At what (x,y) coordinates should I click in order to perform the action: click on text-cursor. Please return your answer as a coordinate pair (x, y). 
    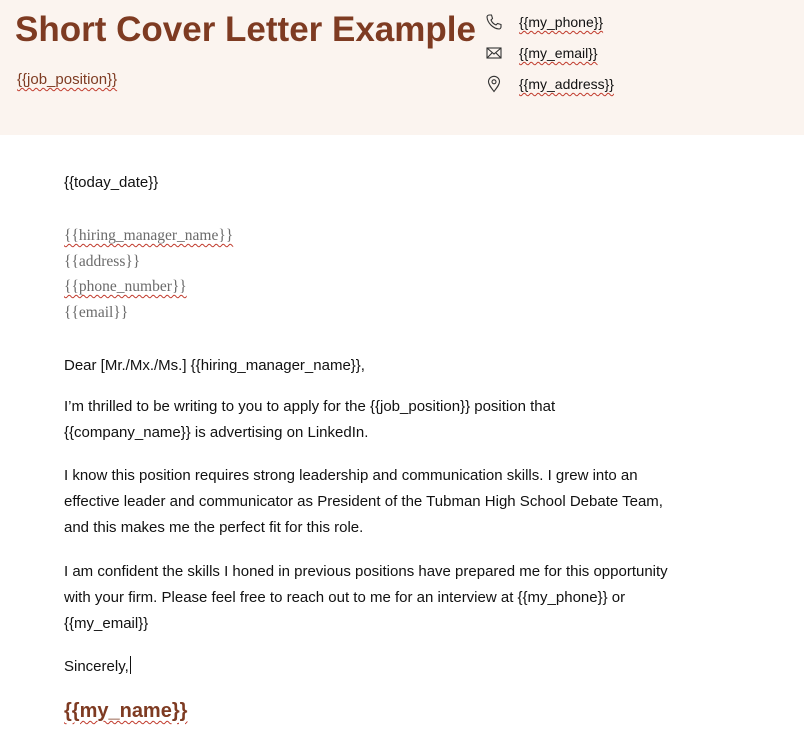
    Looking at the image, I should click on (130, 665).